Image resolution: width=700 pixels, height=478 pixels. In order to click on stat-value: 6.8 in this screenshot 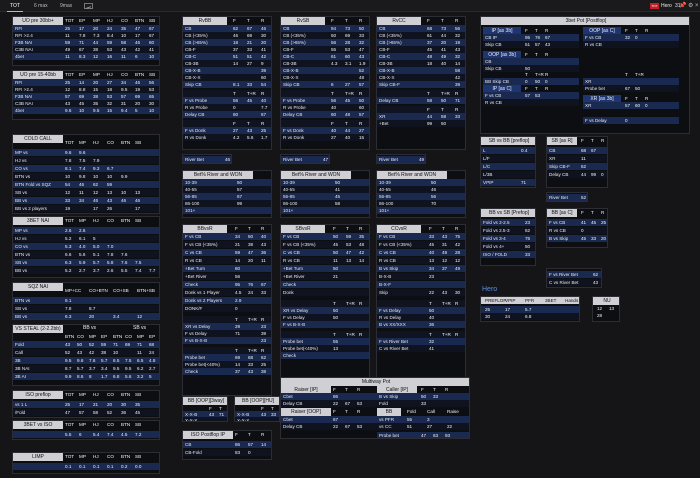, I will do `click(116, 376)`.